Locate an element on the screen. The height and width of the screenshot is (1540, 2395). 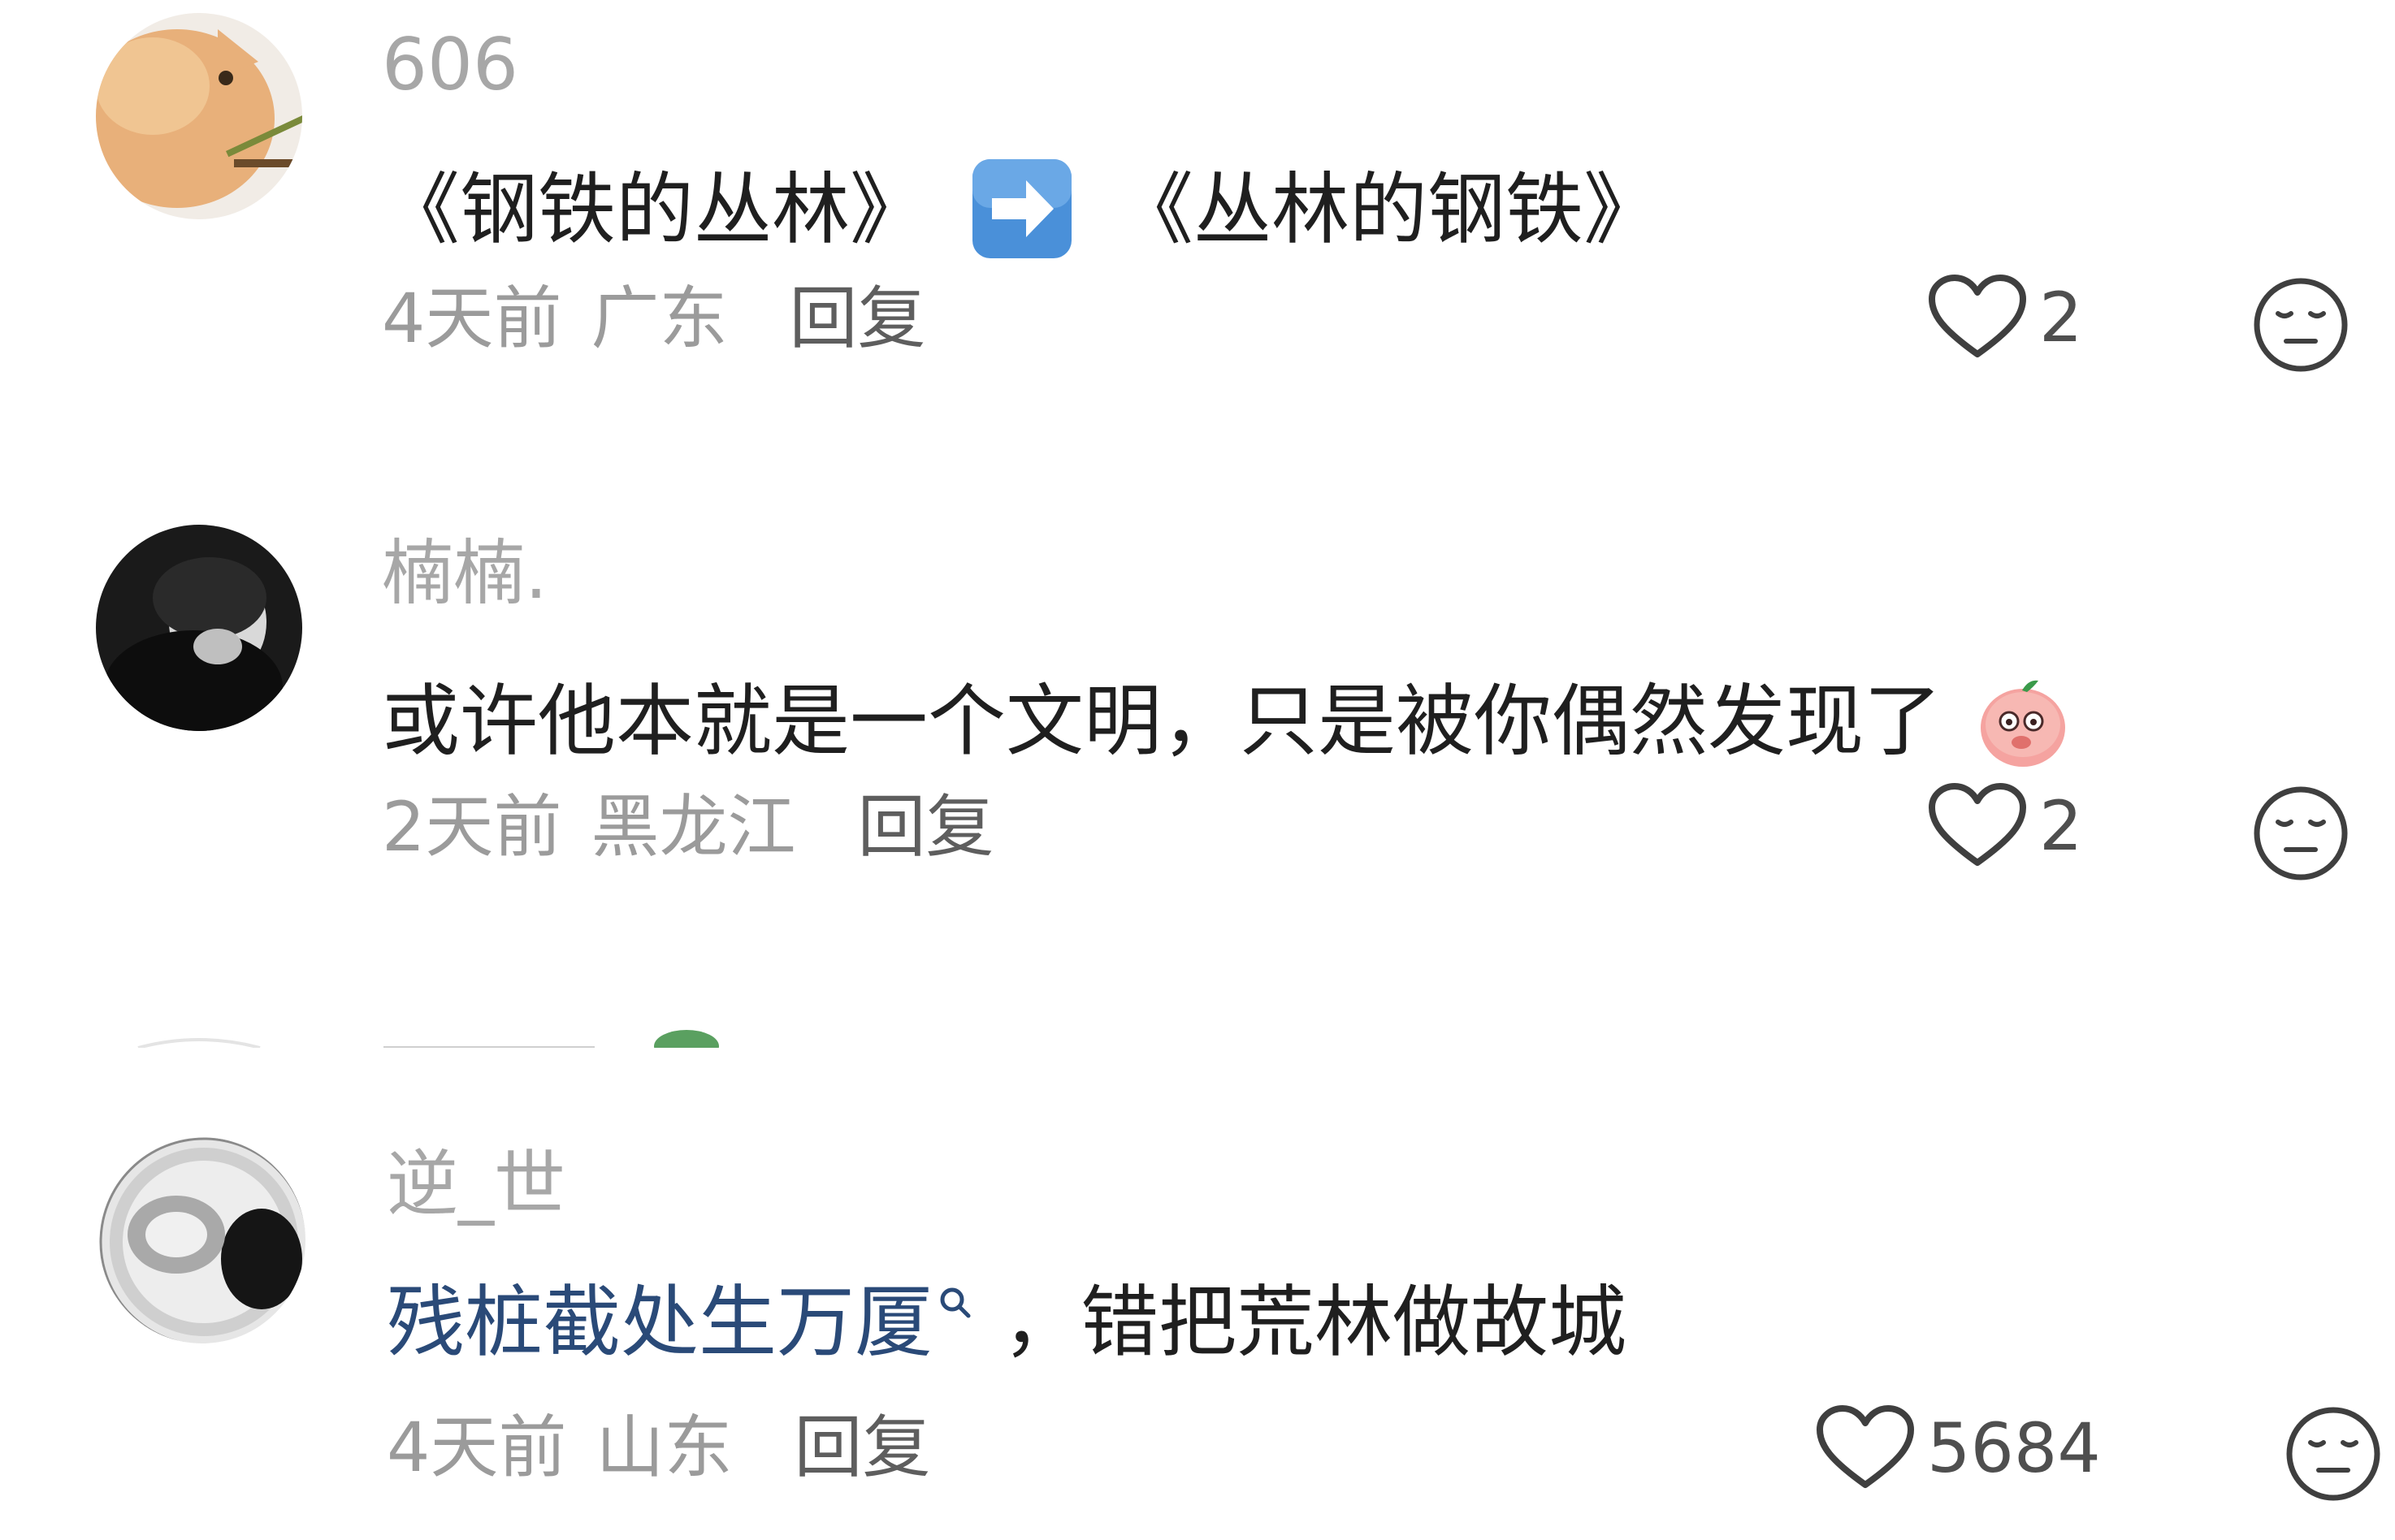
comment-region: 山东 is located at coordinates (664, 1447).